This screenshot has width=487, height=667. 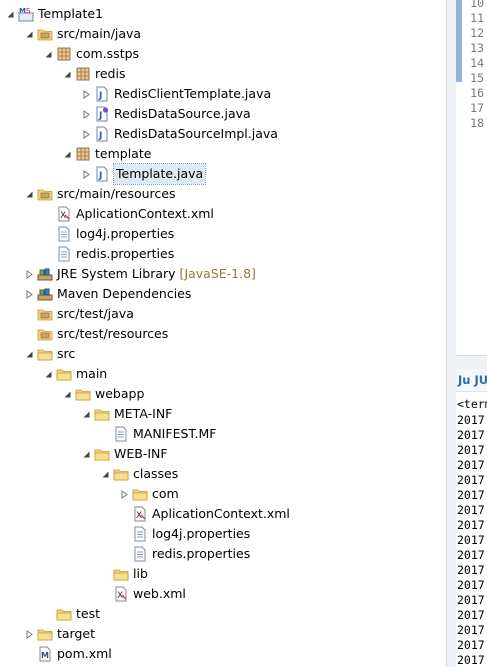 I want to click on package-icon, so click(x=64, y=54).